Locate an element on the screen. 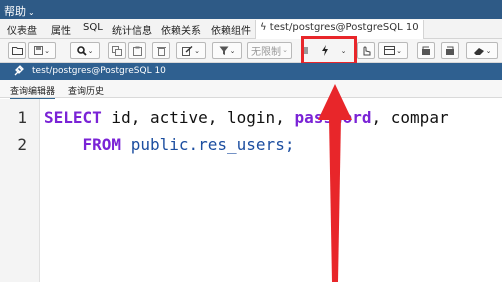 The image size is (502, 282). row-limit-select: 无限制 ⌄ is located at coordinates (269, 50).